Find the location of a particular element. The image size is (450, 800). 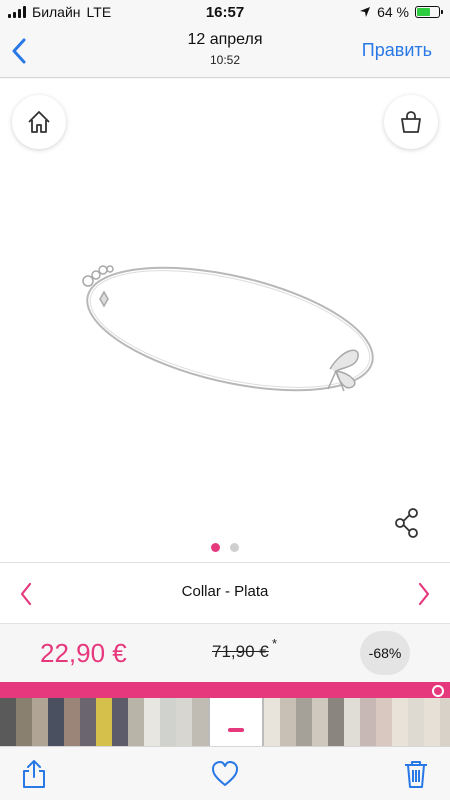

discount-badge: -68% is located at coordinates (385, 653).